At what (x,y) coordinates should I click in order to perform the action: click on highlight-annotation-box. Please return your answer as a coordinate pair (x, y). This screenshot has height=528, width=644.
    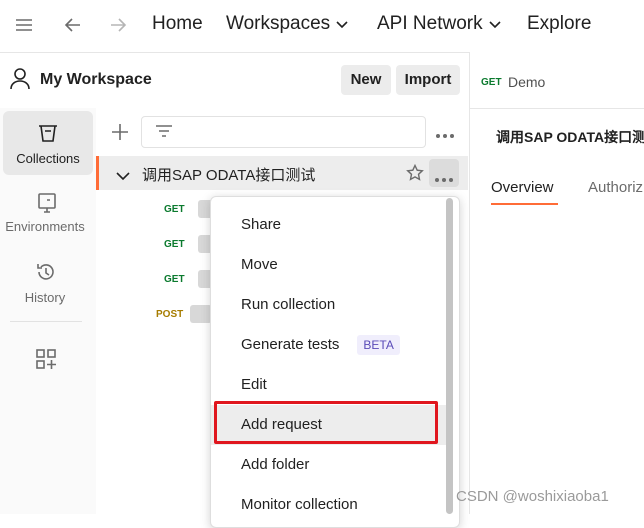
    Looking at the image, I should click on (326, 422).